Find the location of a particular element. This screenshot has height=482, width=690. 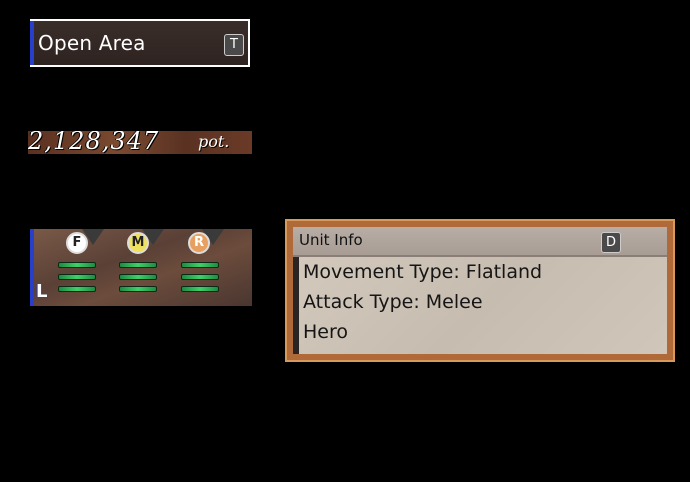

money-amount: 2,128,347 is located at coordinates (94, 142).